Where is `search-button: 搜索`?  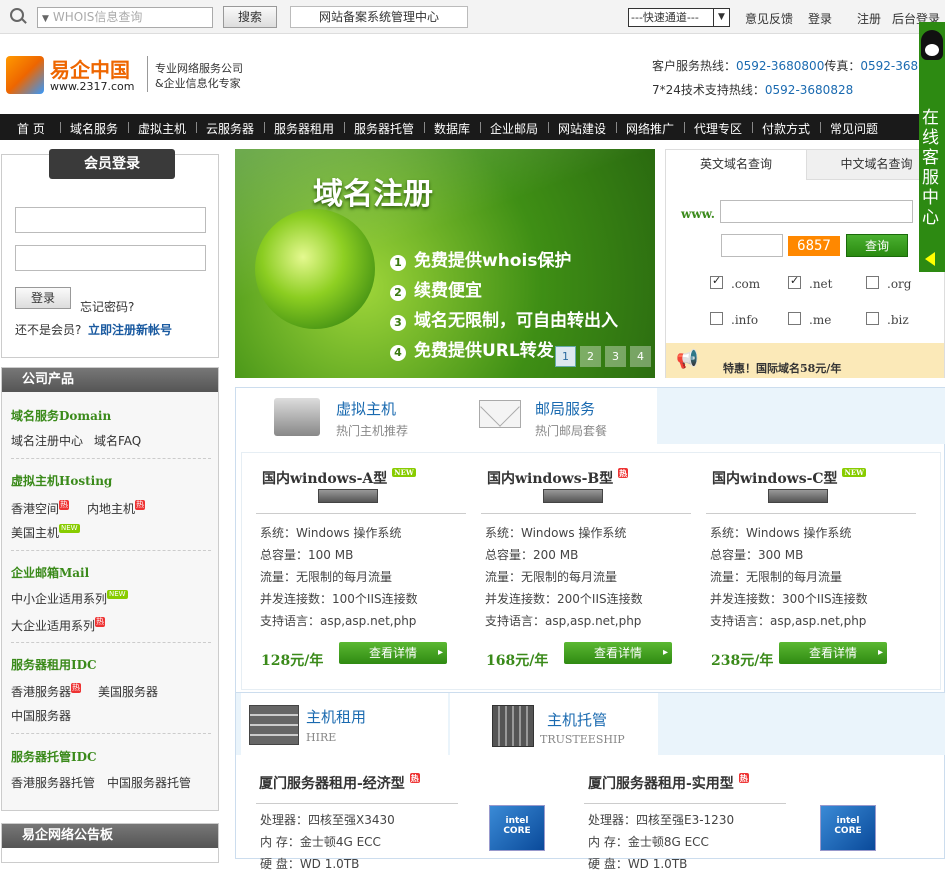
search-button: 搜索 is located at coordinates (250, 17).